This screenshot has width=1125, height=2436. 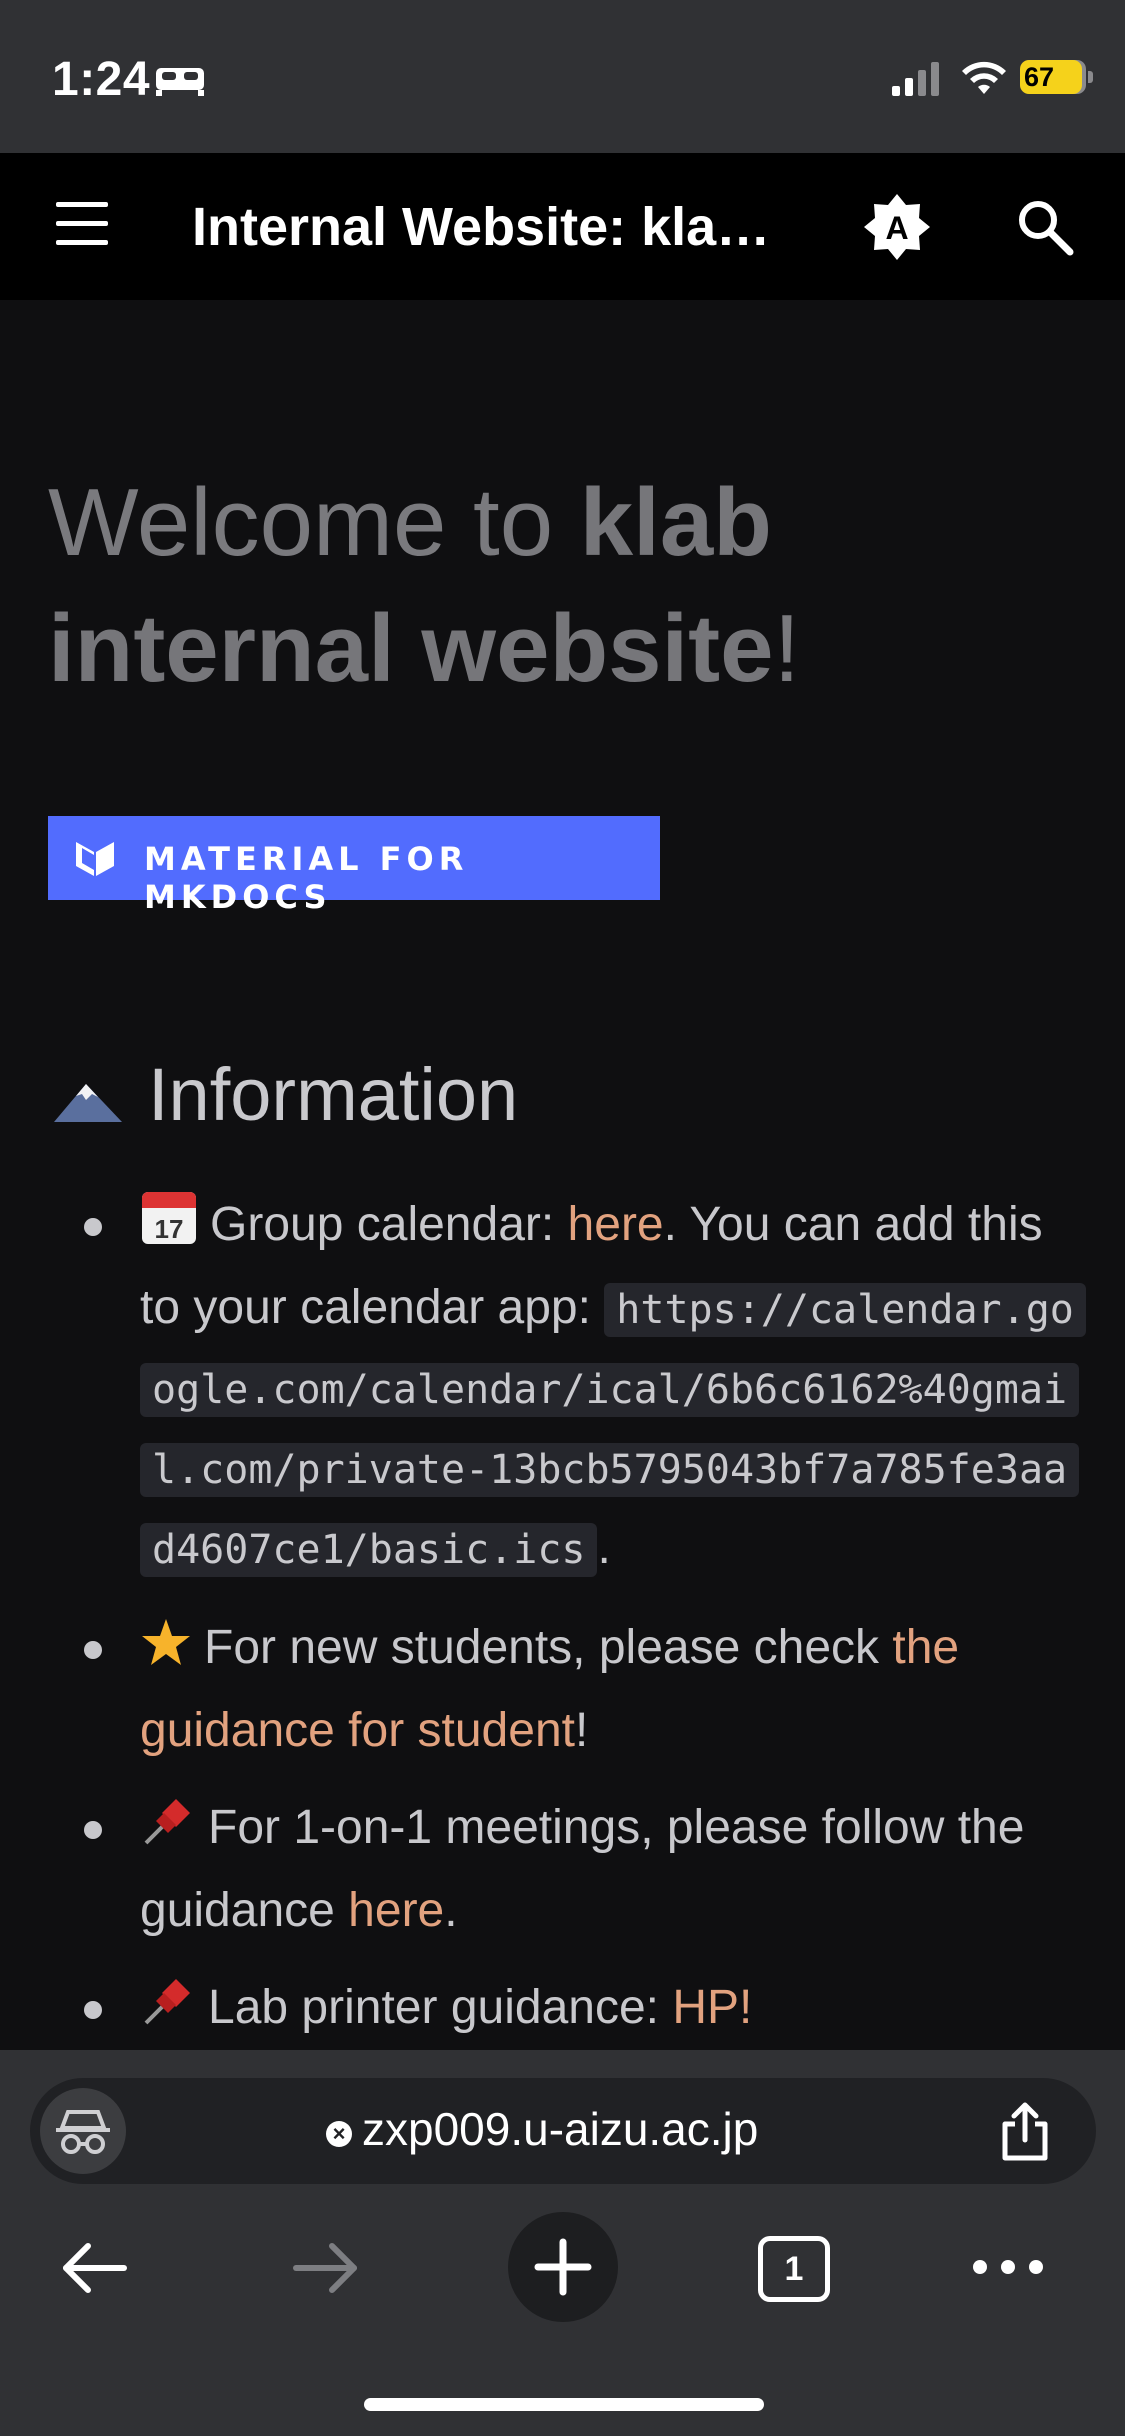 I want to click on back-arrow-icon, so click(x=94, y=2270).